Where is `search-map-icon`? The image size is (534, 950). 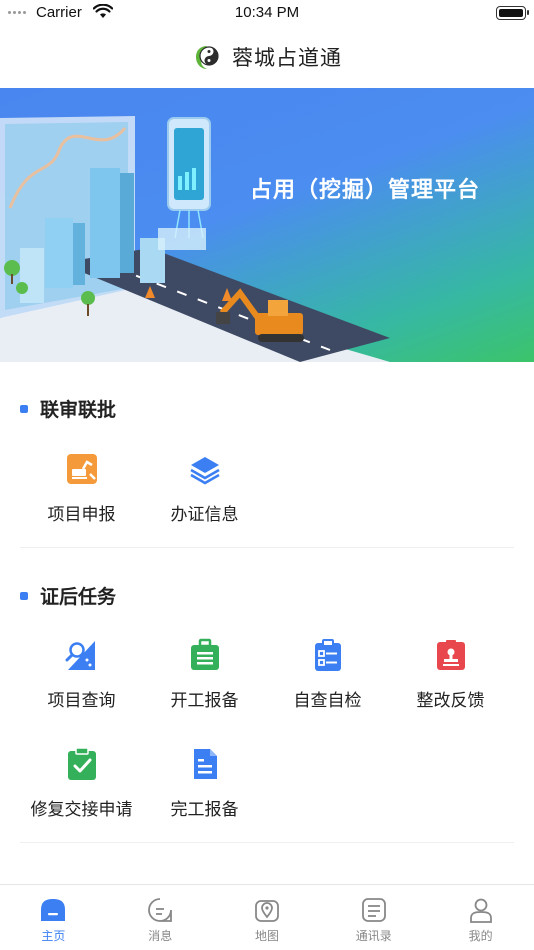 search-map-icon is located at coordinates (80, 655).